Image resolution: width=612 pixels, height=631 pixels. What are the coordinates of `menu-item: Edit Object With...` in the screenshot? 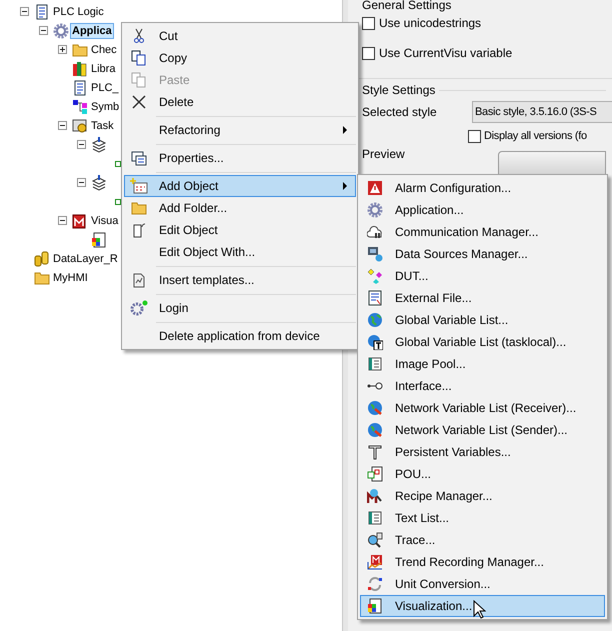 It's located at (240, 252).